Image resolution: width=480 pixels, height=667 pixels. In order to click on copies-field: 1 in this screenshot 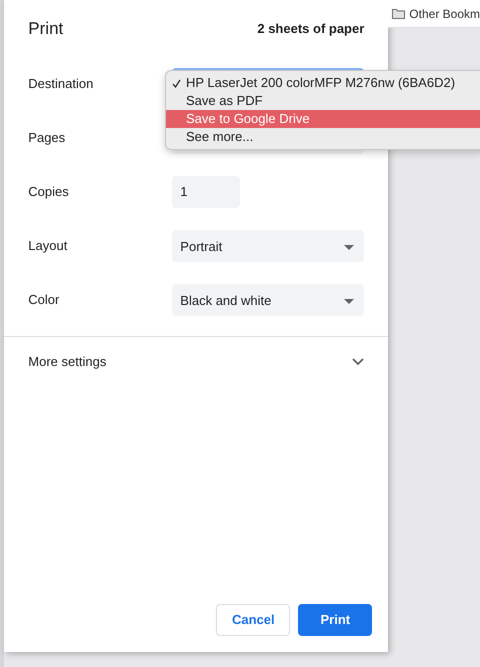, I will do `click(206, 192)`.